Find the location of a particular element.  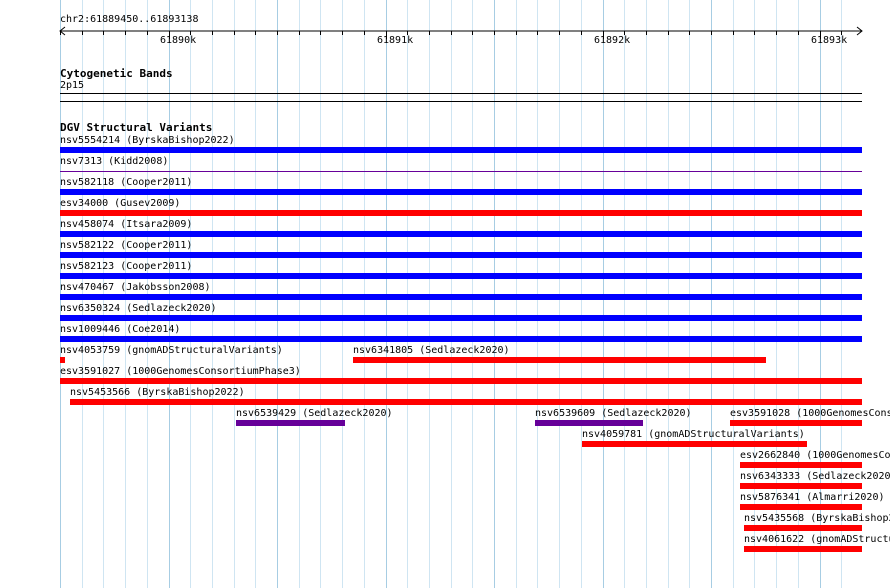

dgv-track-title: DGV Structural Variants is located at coordinates (136, 128).